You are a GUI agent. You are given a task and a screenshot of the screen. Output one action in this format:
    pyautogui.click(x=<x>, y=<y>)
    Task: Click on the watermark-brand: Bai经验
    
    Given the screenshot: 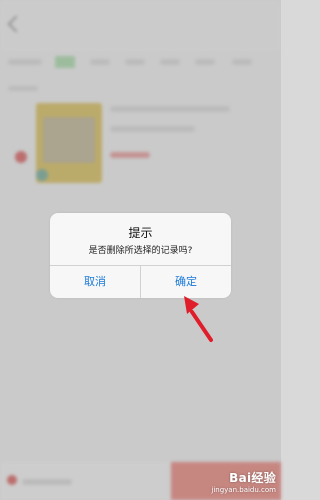 What is the action you would take?
    pyautogui.click(x=252, y=478)
    